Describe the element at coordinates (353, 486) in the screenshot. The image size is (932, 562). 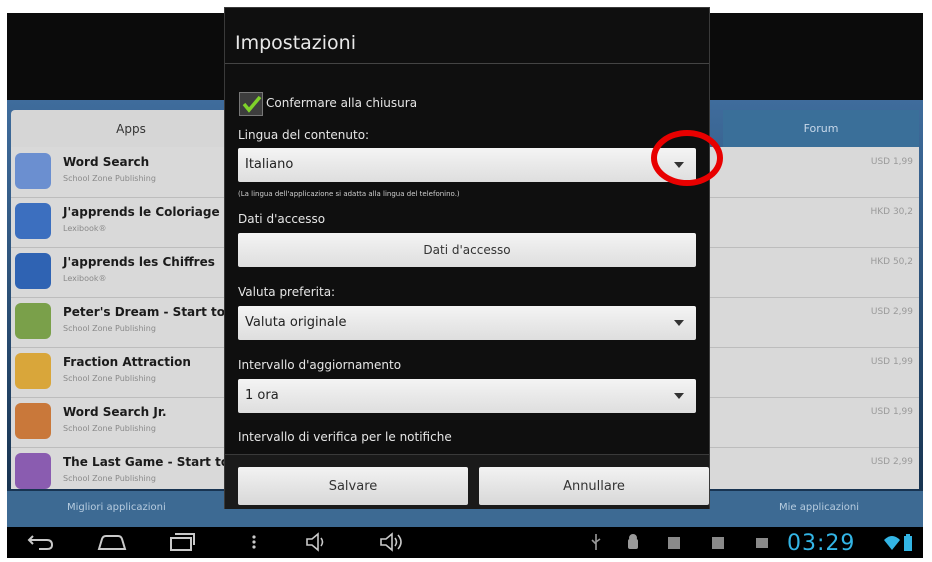
I see `save-button: Salvare` at that location.